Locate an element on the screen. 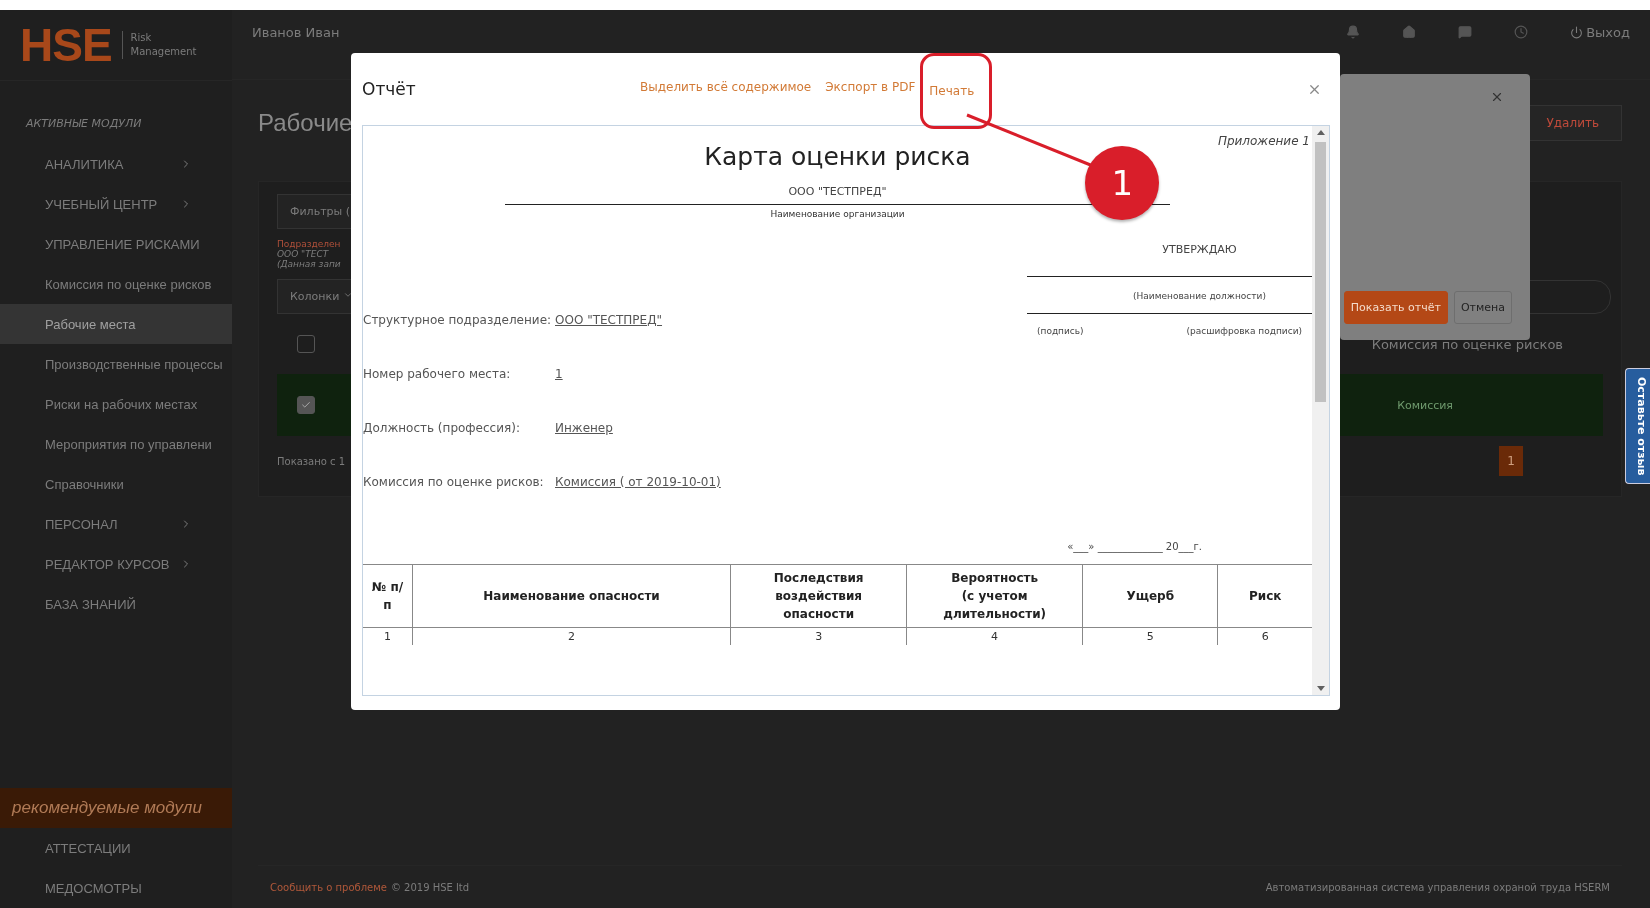  column-header: Вероятность (с учетом длительности) is located at coordinates (994, 596).